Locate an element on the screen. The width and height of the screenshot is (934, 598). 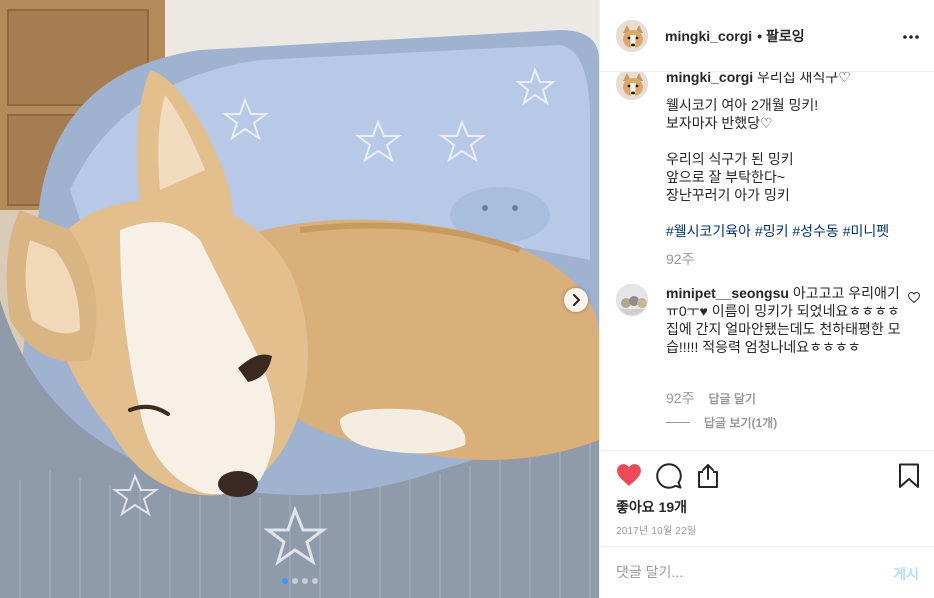
commenter-username: minipet__seongsu is located at coordinates (727, 293).